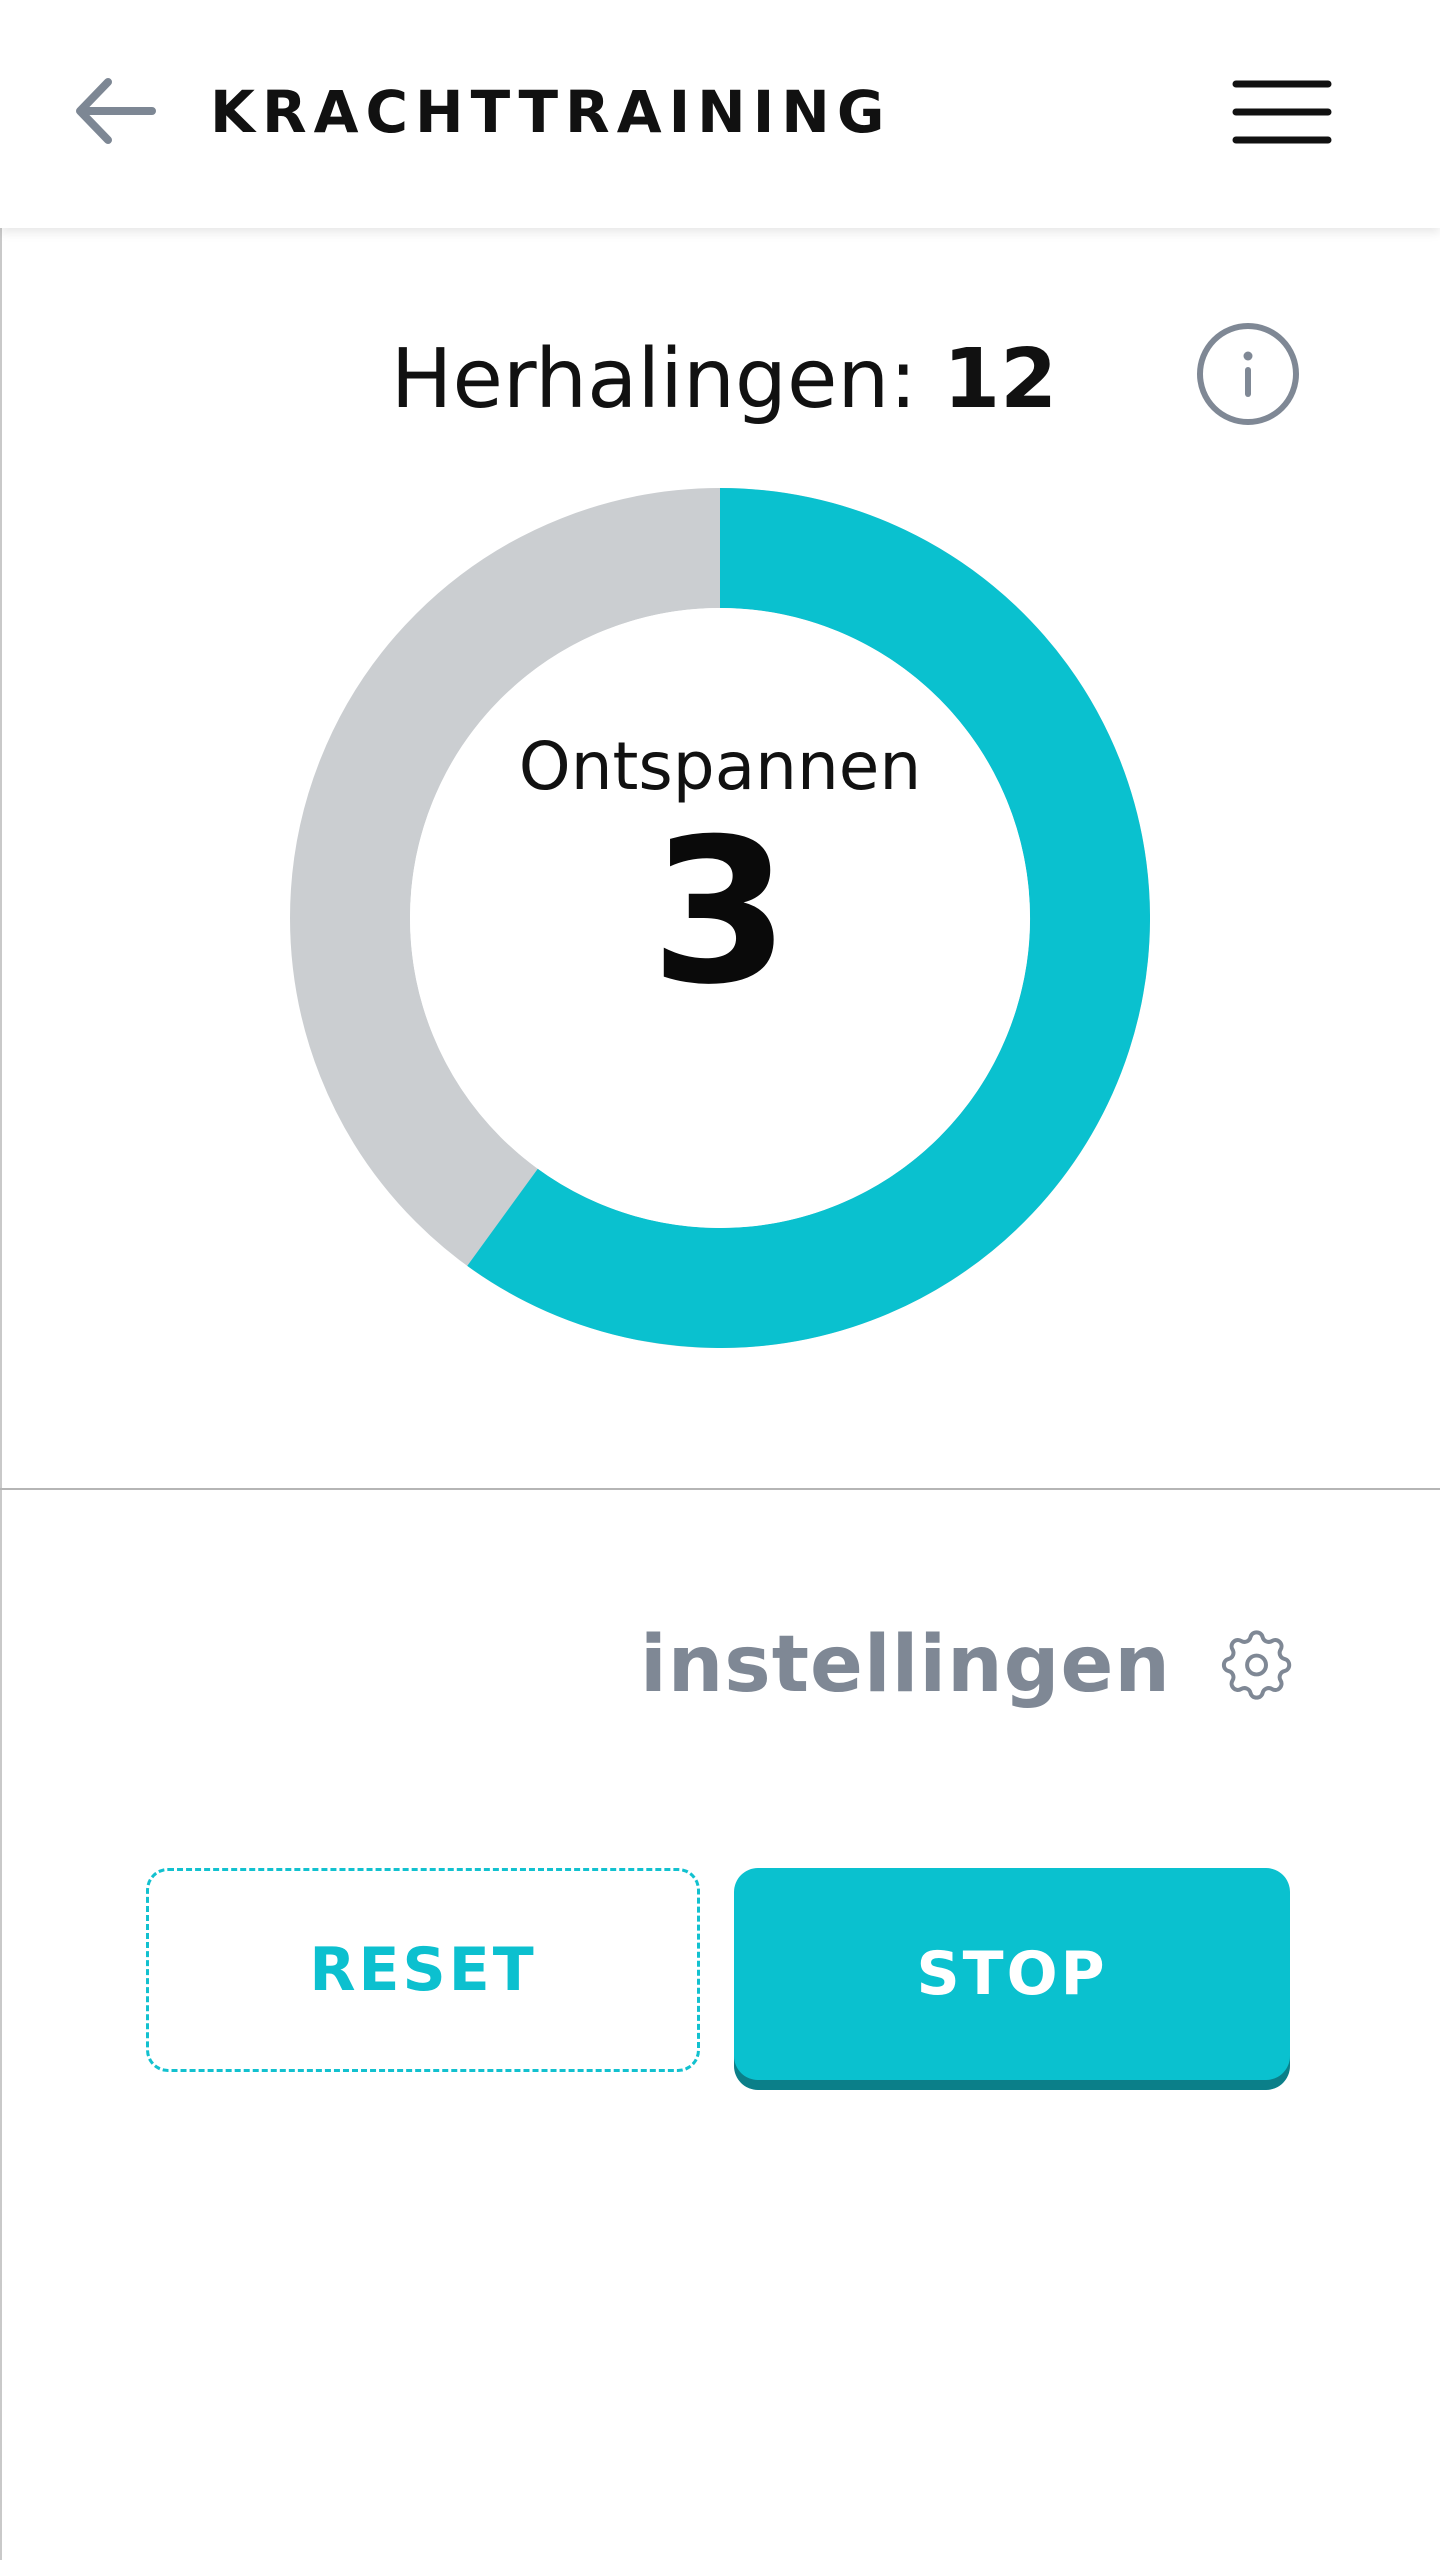 This screenshot has width=1440, height=2560. Describe the element at coordinates (1, 1394) in the screenshot. I see `left-border-line` at that location.